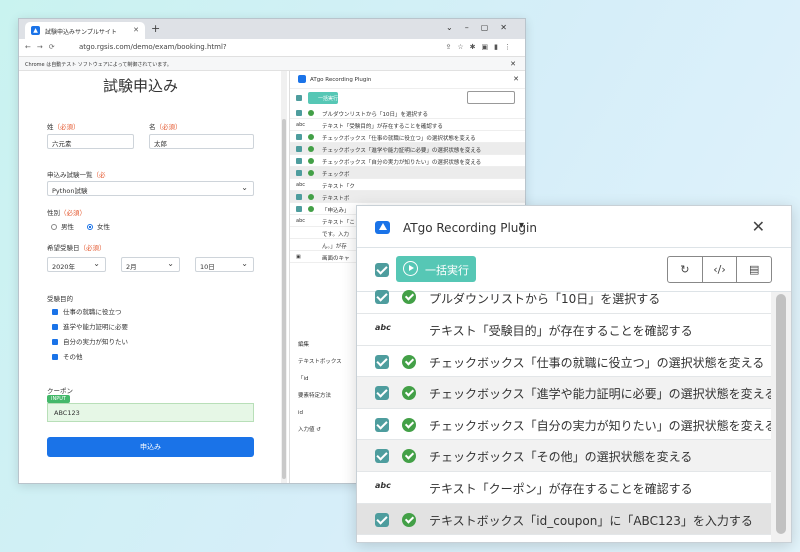 The image size is (800, 552). Describe the element at coordinates (574, 227) in the screenshot. I see `plugin-header: ATgo Recording Plugin ▾ ✕` at that location.